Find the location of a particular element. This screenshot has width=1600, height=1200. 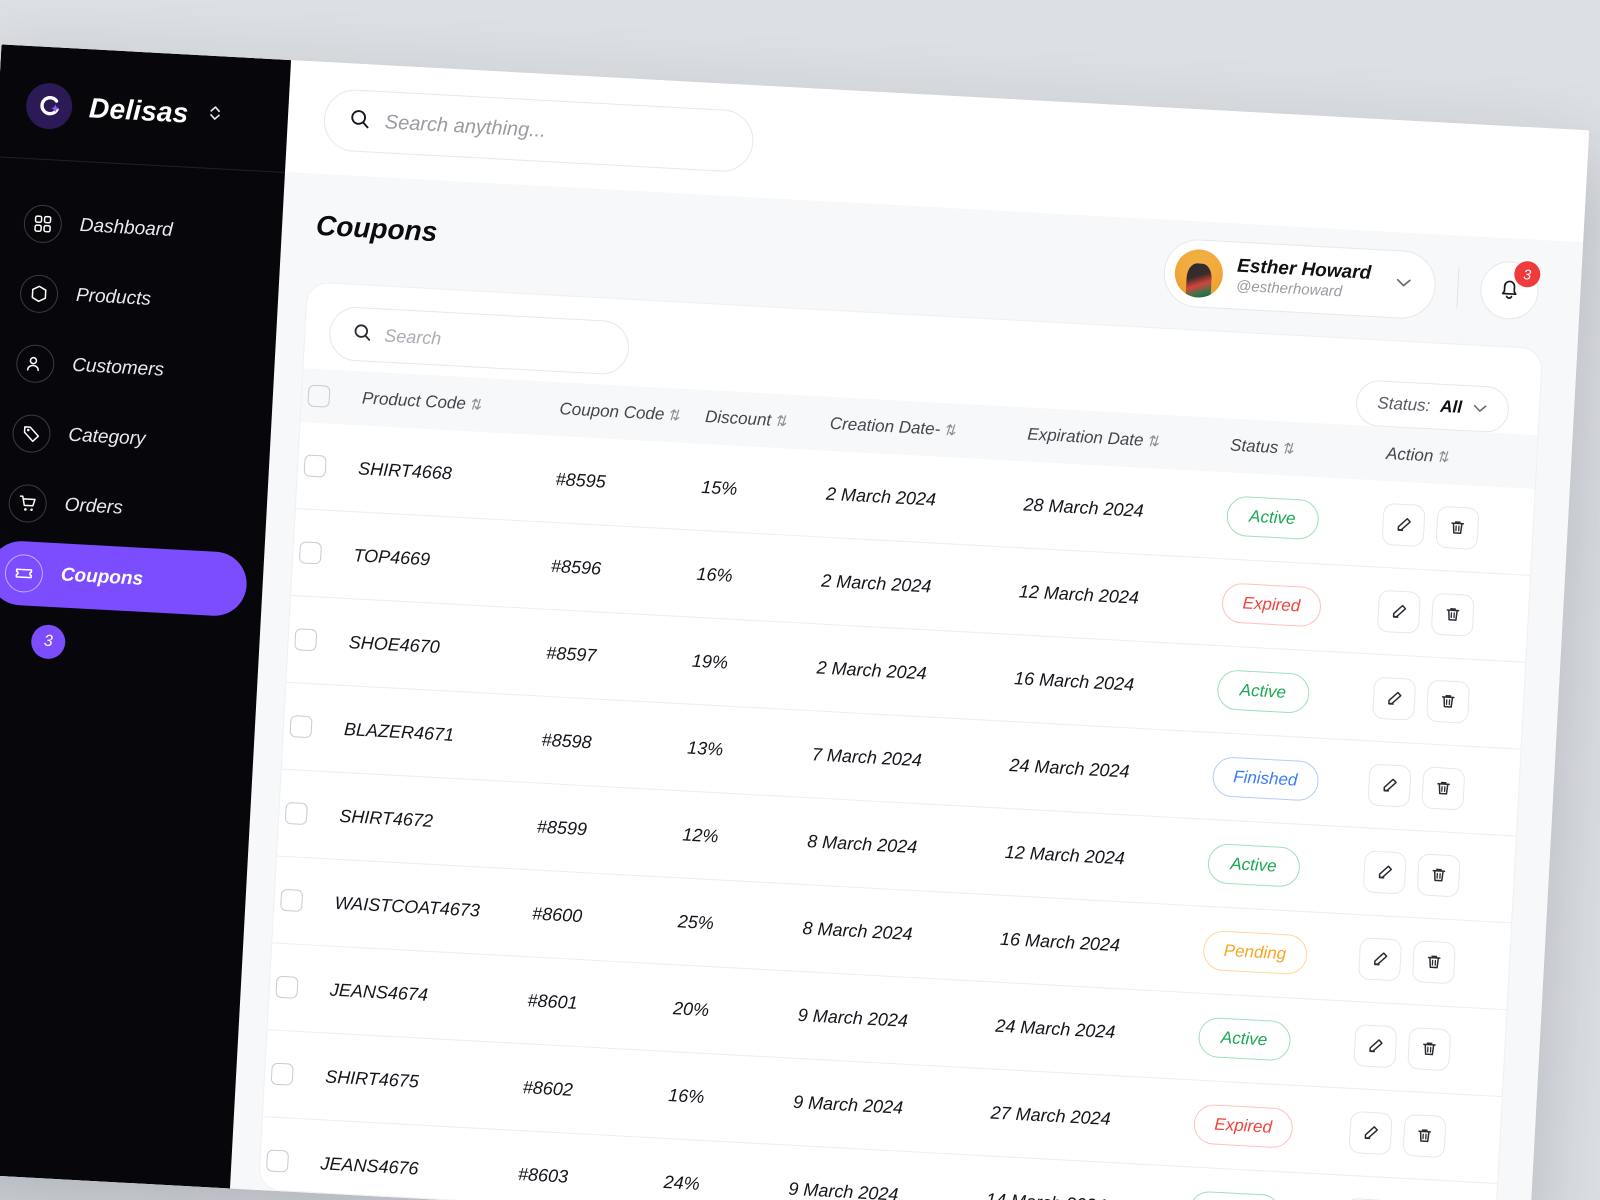

status-filter-dropdown: Status: All is located at coordinates (1433, 406).